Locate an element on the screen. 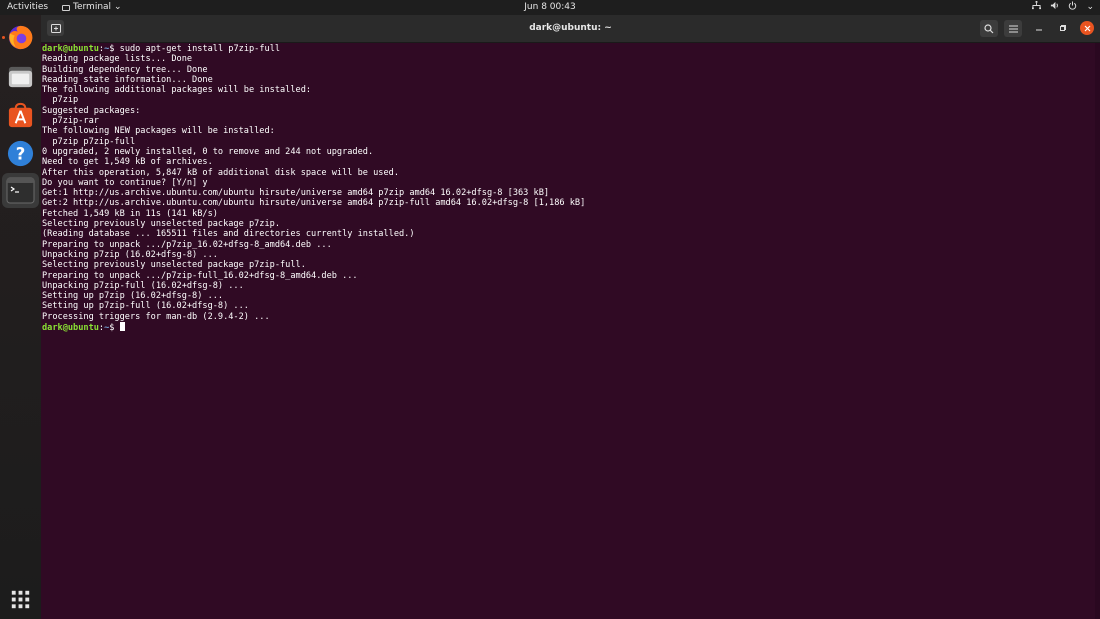  clock: Jun 8 00:43 is located at coordinates (549, 7).